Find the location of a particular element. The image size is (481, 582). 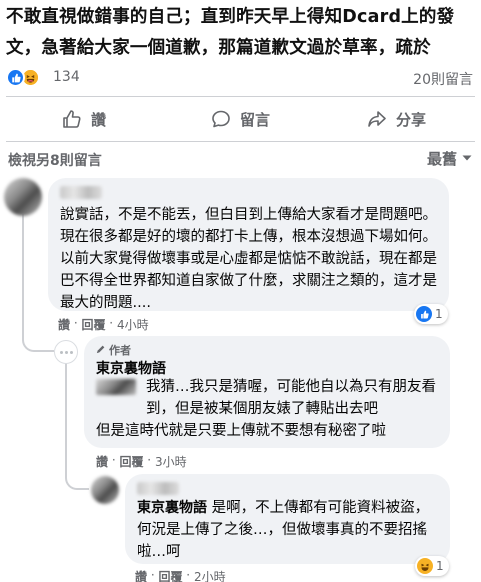

timestamp: 3小時 is located at coordinates (171, 461).